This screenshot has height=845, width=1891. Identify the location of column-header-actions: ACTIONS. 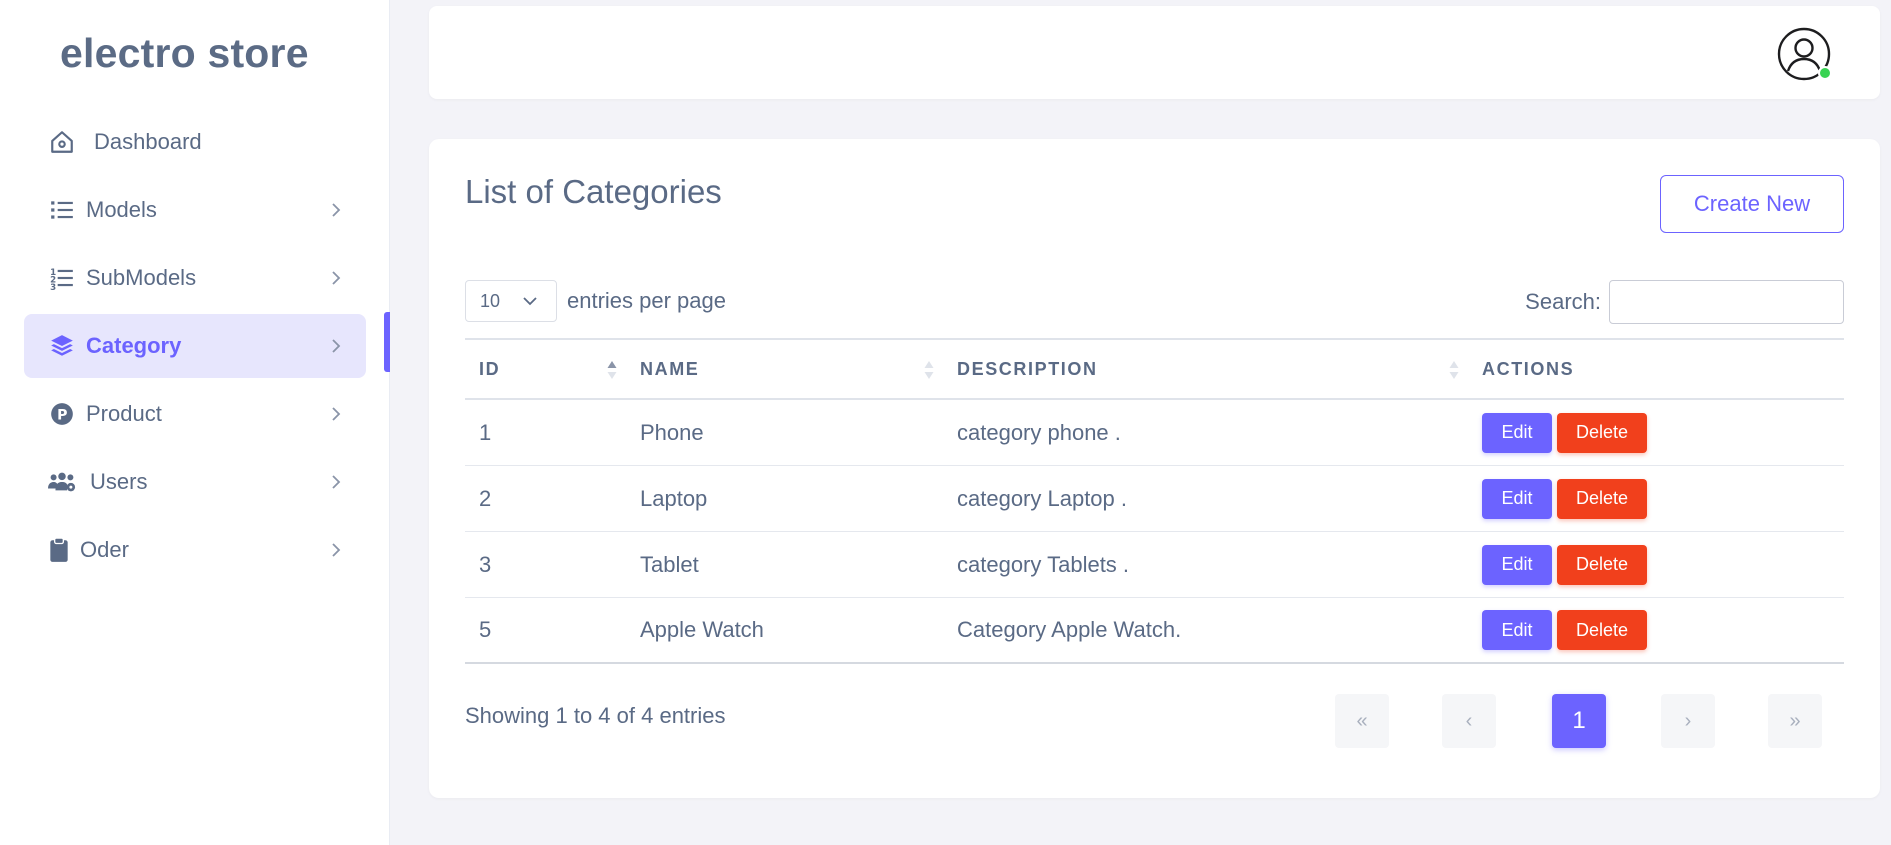
(1663, 369).